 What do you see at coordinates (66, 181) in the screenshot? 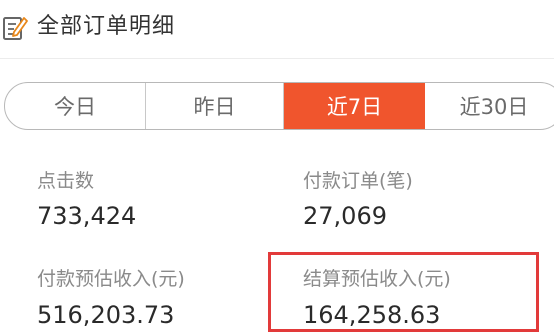
I see `clicks-label: 点击数` at bounding box center [66, 181].